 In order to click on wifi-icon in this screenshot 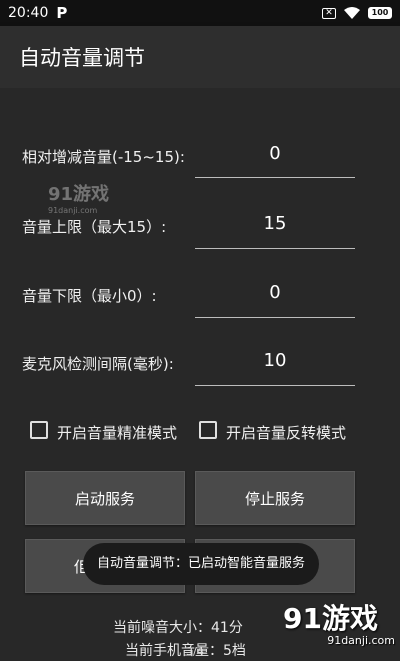, I will do `click(352, 13)`.